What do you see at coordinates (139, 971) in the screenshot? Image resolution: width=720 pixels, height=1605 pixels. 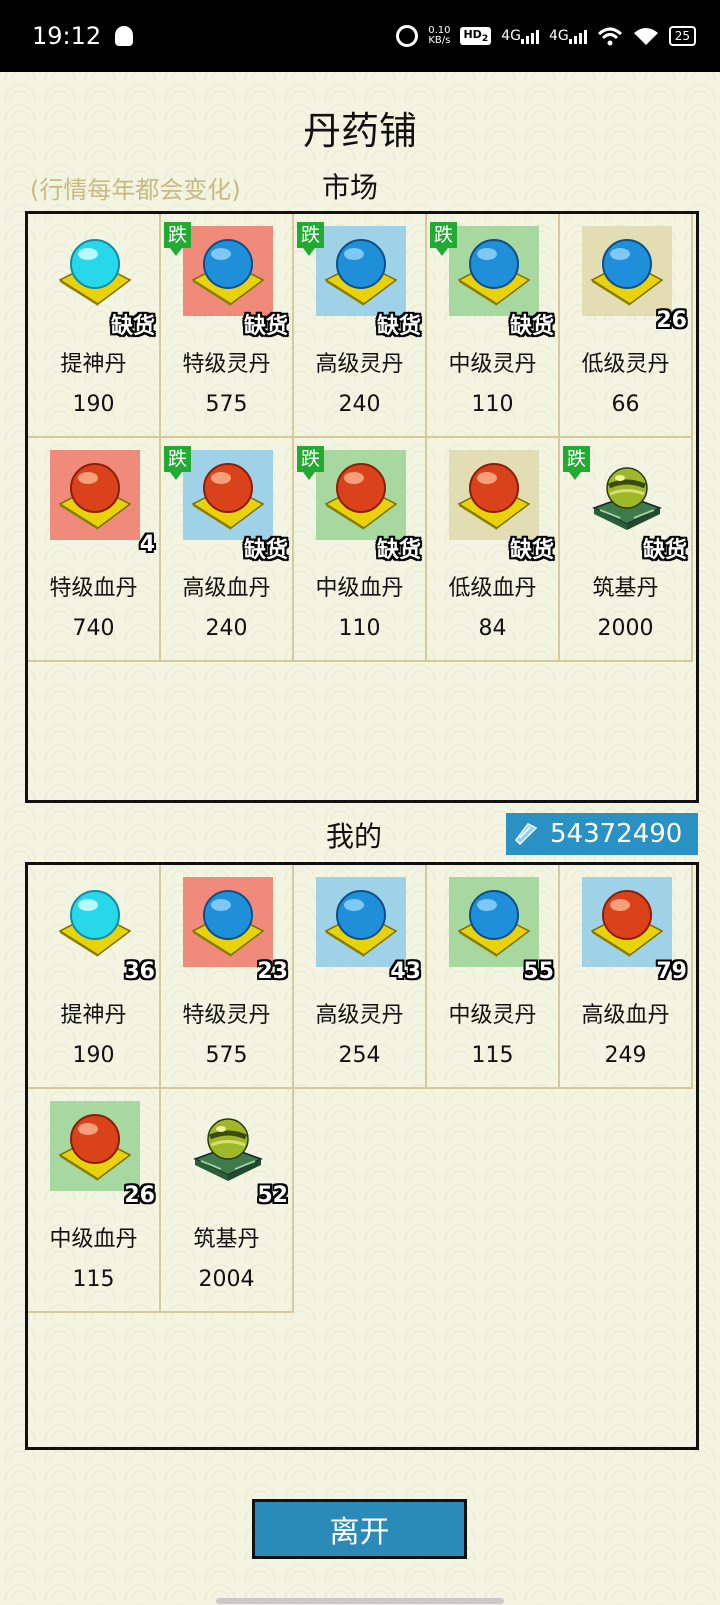 I see `stock-badge: 36` at bounding box center [139, 971].